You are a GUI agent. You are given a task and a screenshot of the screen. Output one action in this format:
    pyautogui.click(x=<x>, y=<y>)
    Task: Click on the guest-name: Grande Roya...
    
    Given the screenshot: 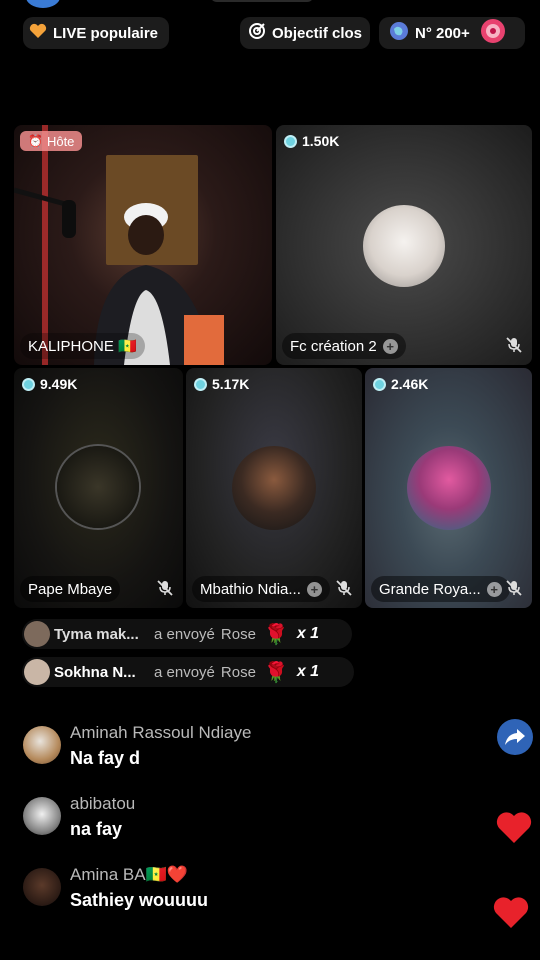 What is the action you would take?
    pyautogui.click(x=430, y=589)
    